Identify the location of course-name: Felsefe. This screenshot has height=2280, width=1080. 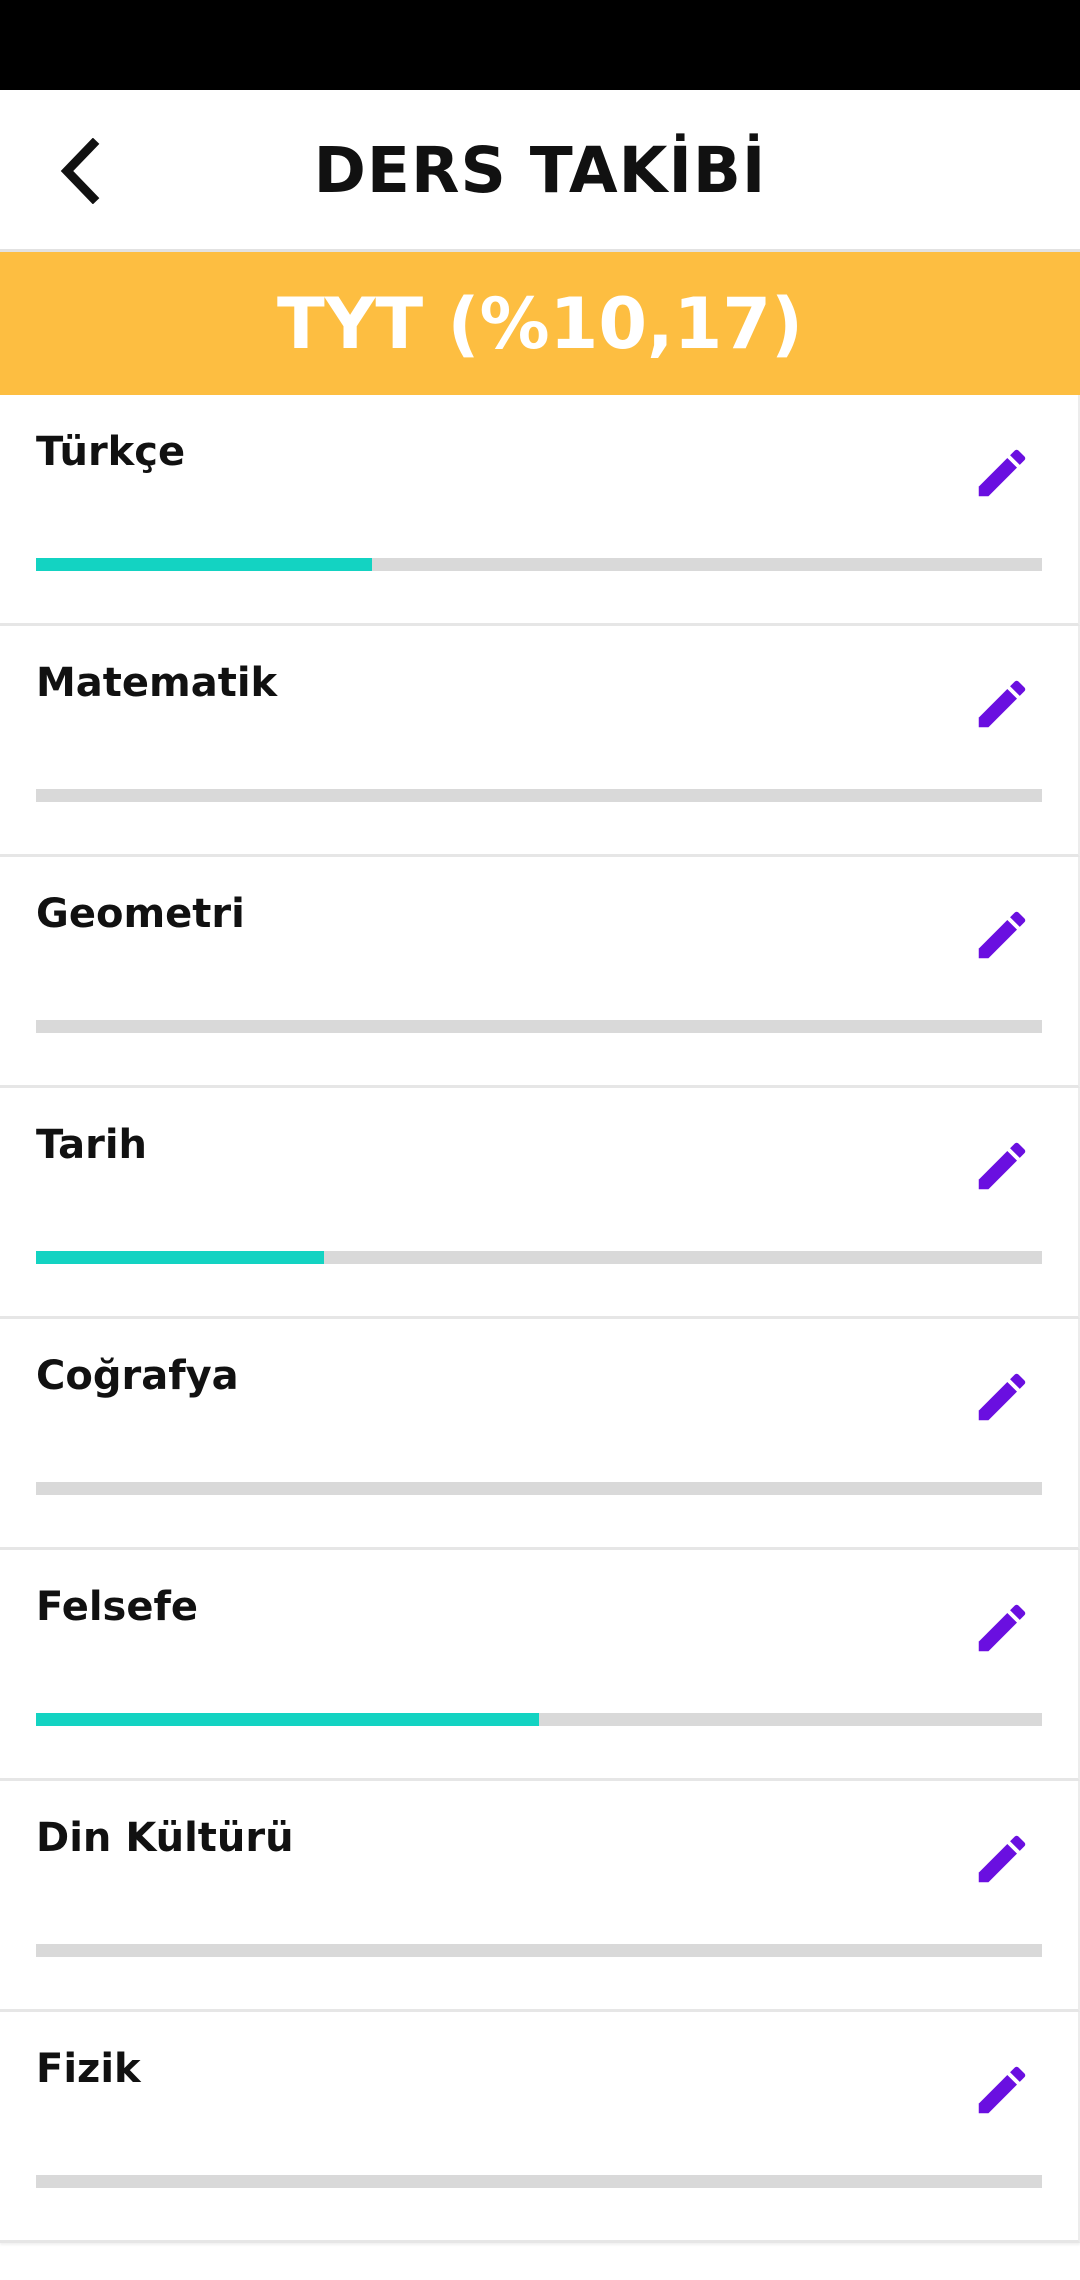
(117, 1607).